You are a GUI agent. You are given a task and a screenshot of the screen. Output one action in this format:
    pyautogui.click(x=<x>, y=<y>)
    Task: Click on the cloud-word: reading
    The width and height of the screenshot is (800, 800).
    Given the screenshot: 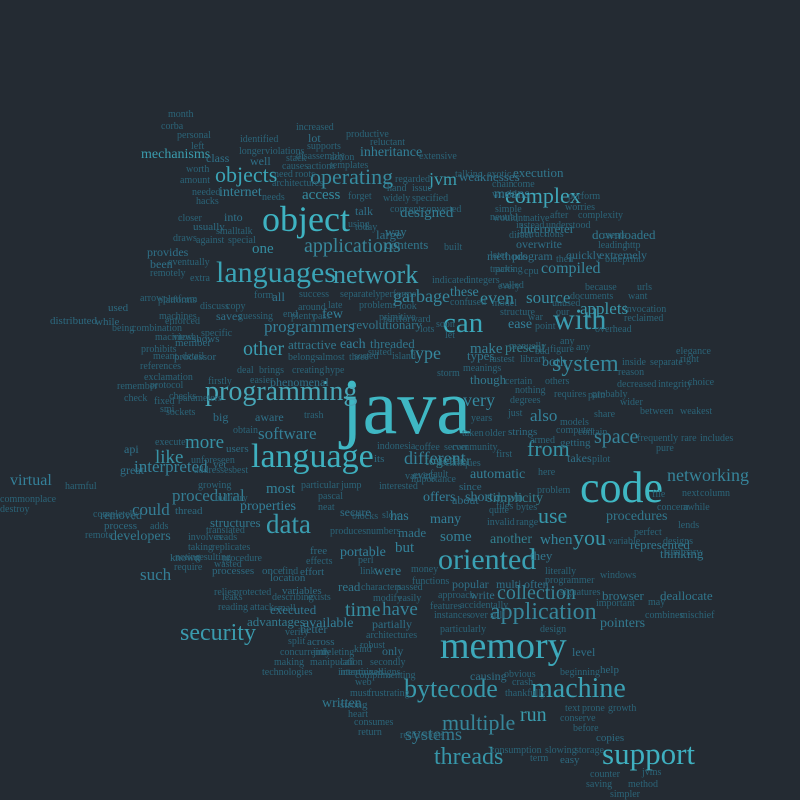 What is the action you would take?
    pyautogui.click(x=233, y=607)
    